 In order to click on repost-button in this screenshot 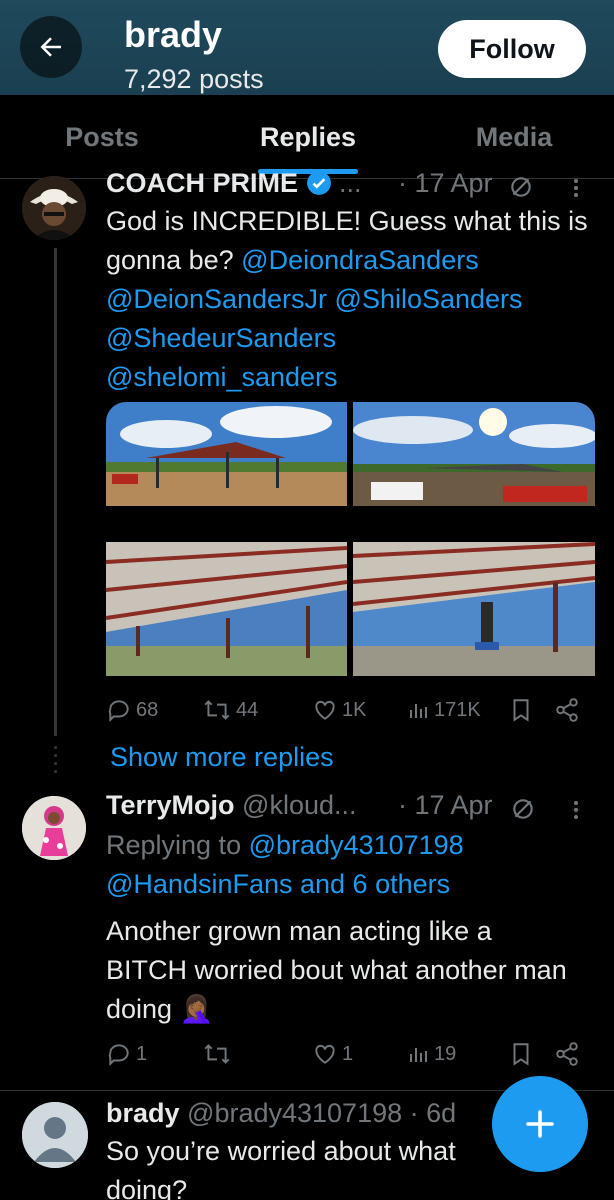, I will do `click(219, 1054)`.